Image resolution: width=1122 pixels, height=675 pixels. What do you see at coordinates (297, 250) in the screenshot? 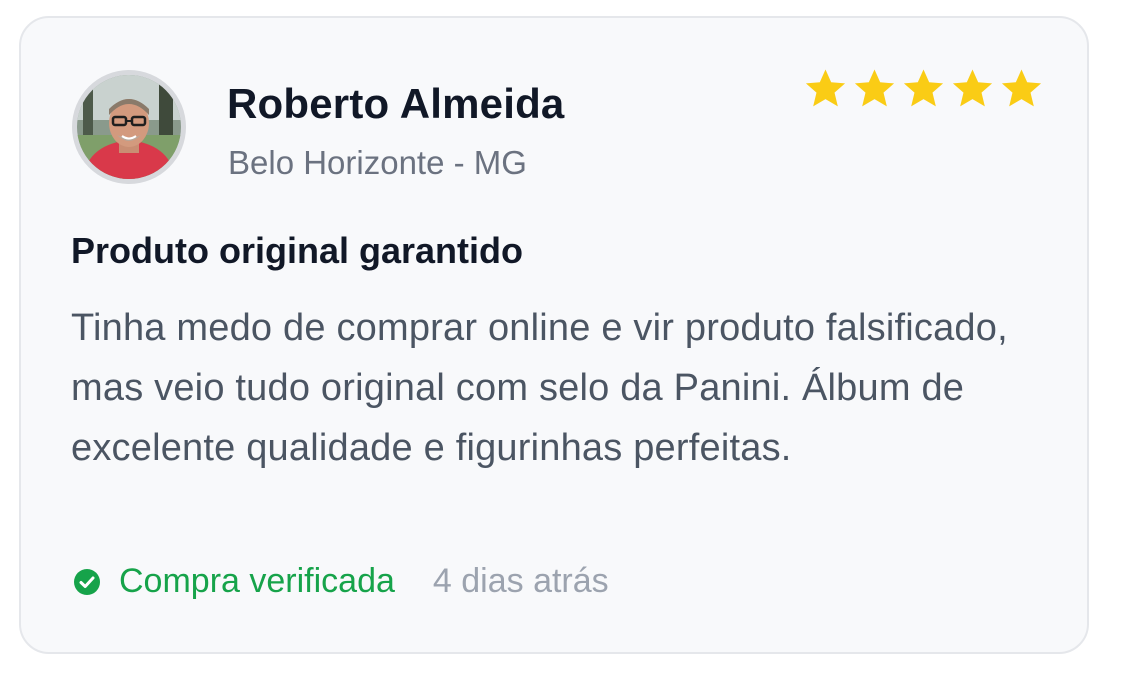
I see `review-title: Produto original garantido` at bounding box center [297, 250].